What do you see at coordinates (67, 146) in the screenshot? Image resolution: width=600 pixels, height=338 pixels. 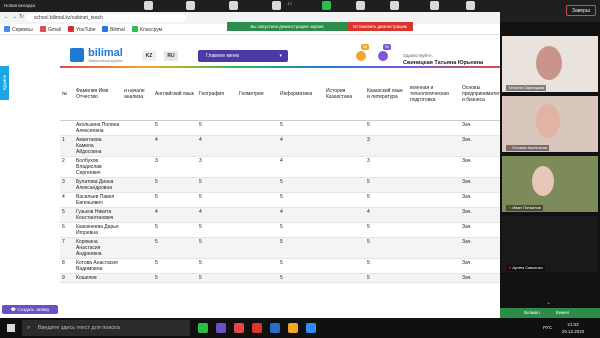 I see `grade-cell: 1` at bounding box center [67, 146].